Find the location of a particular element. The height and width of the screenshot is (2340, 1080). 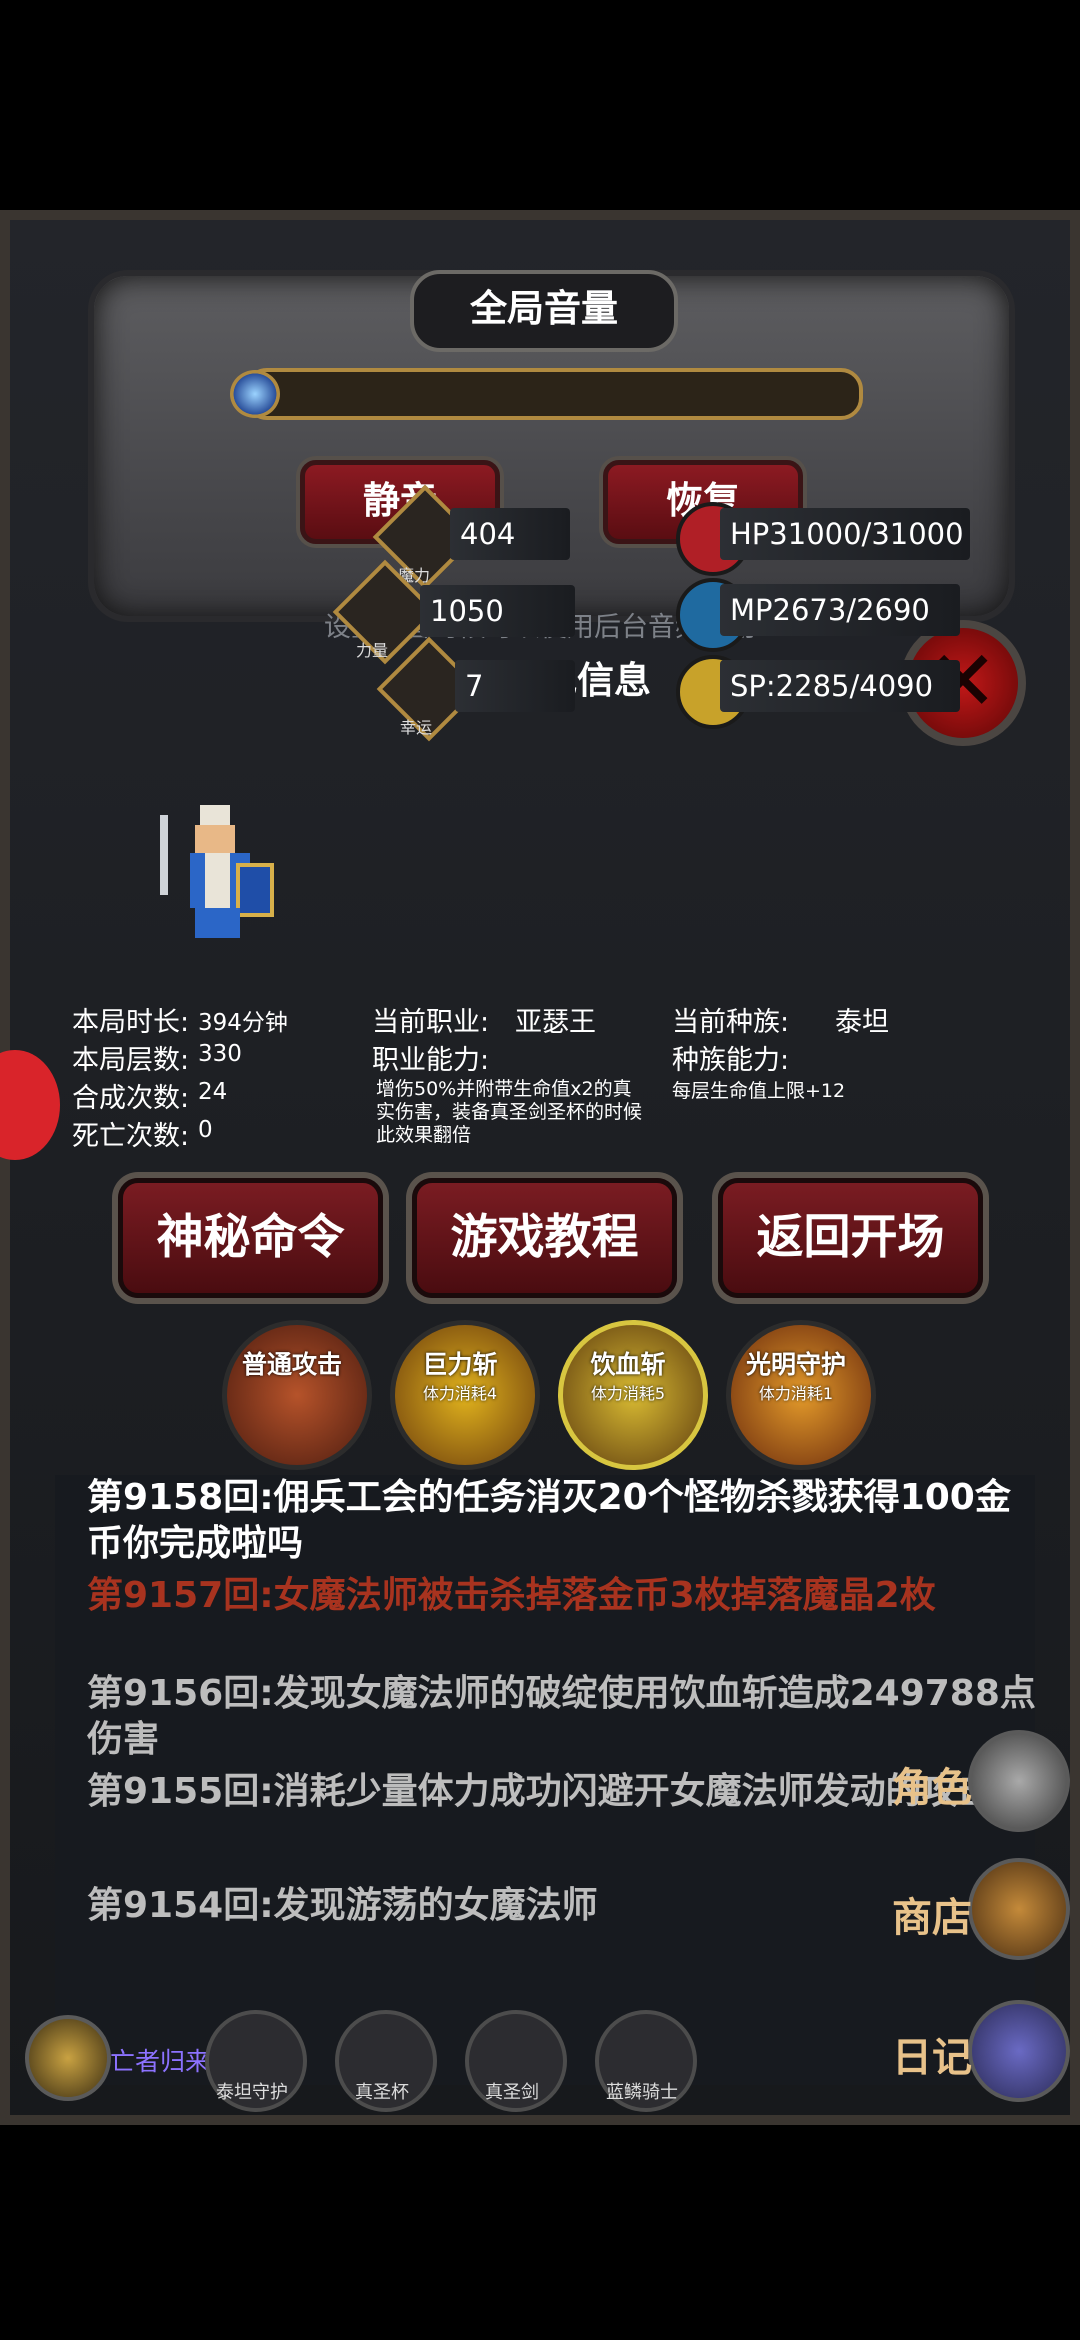

helmet-icon is located at coordinates (1019, 1781).